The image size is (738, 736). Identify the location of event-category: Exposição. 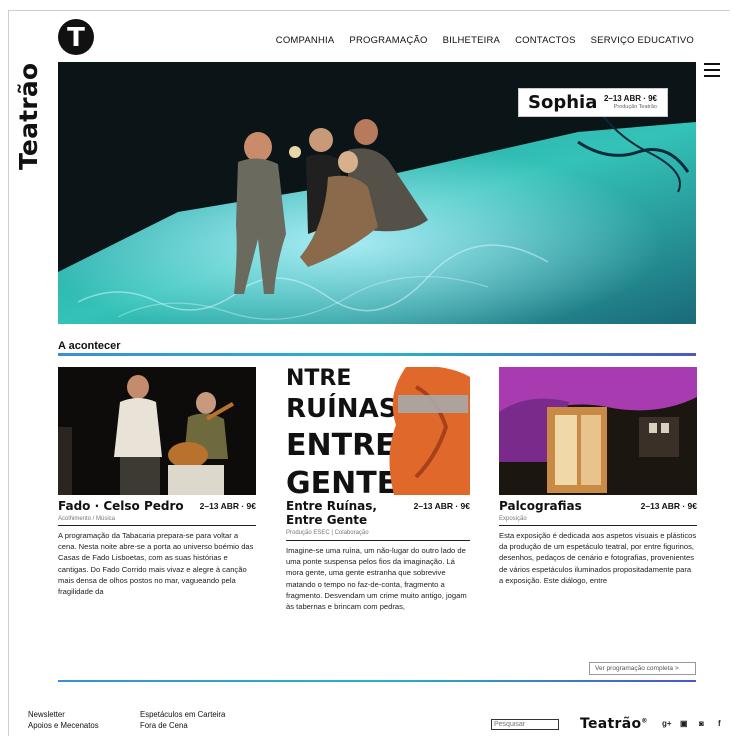
(513, 519).